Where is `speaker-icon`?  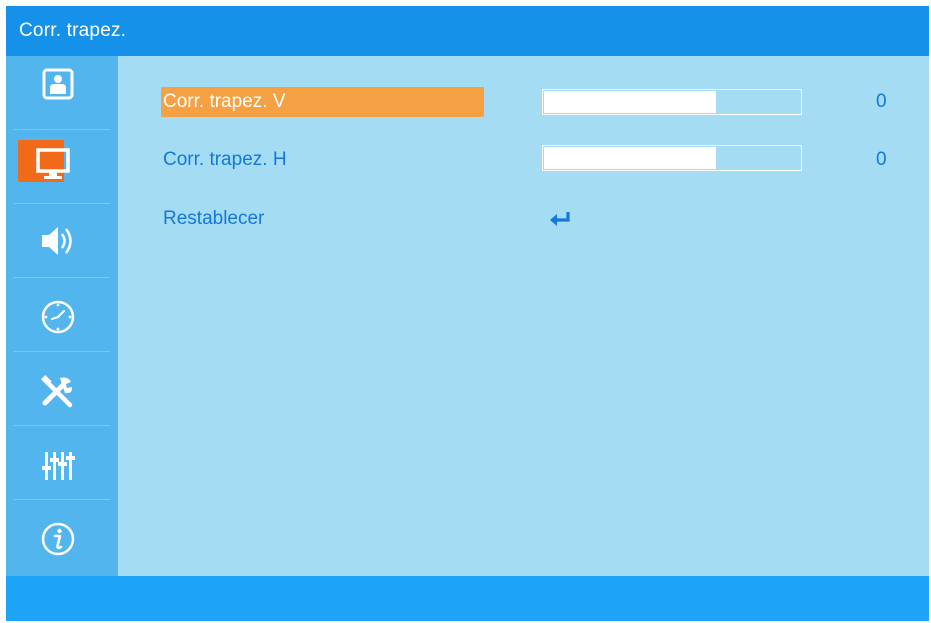 speaker-icon is located at coordinates (57, 241).